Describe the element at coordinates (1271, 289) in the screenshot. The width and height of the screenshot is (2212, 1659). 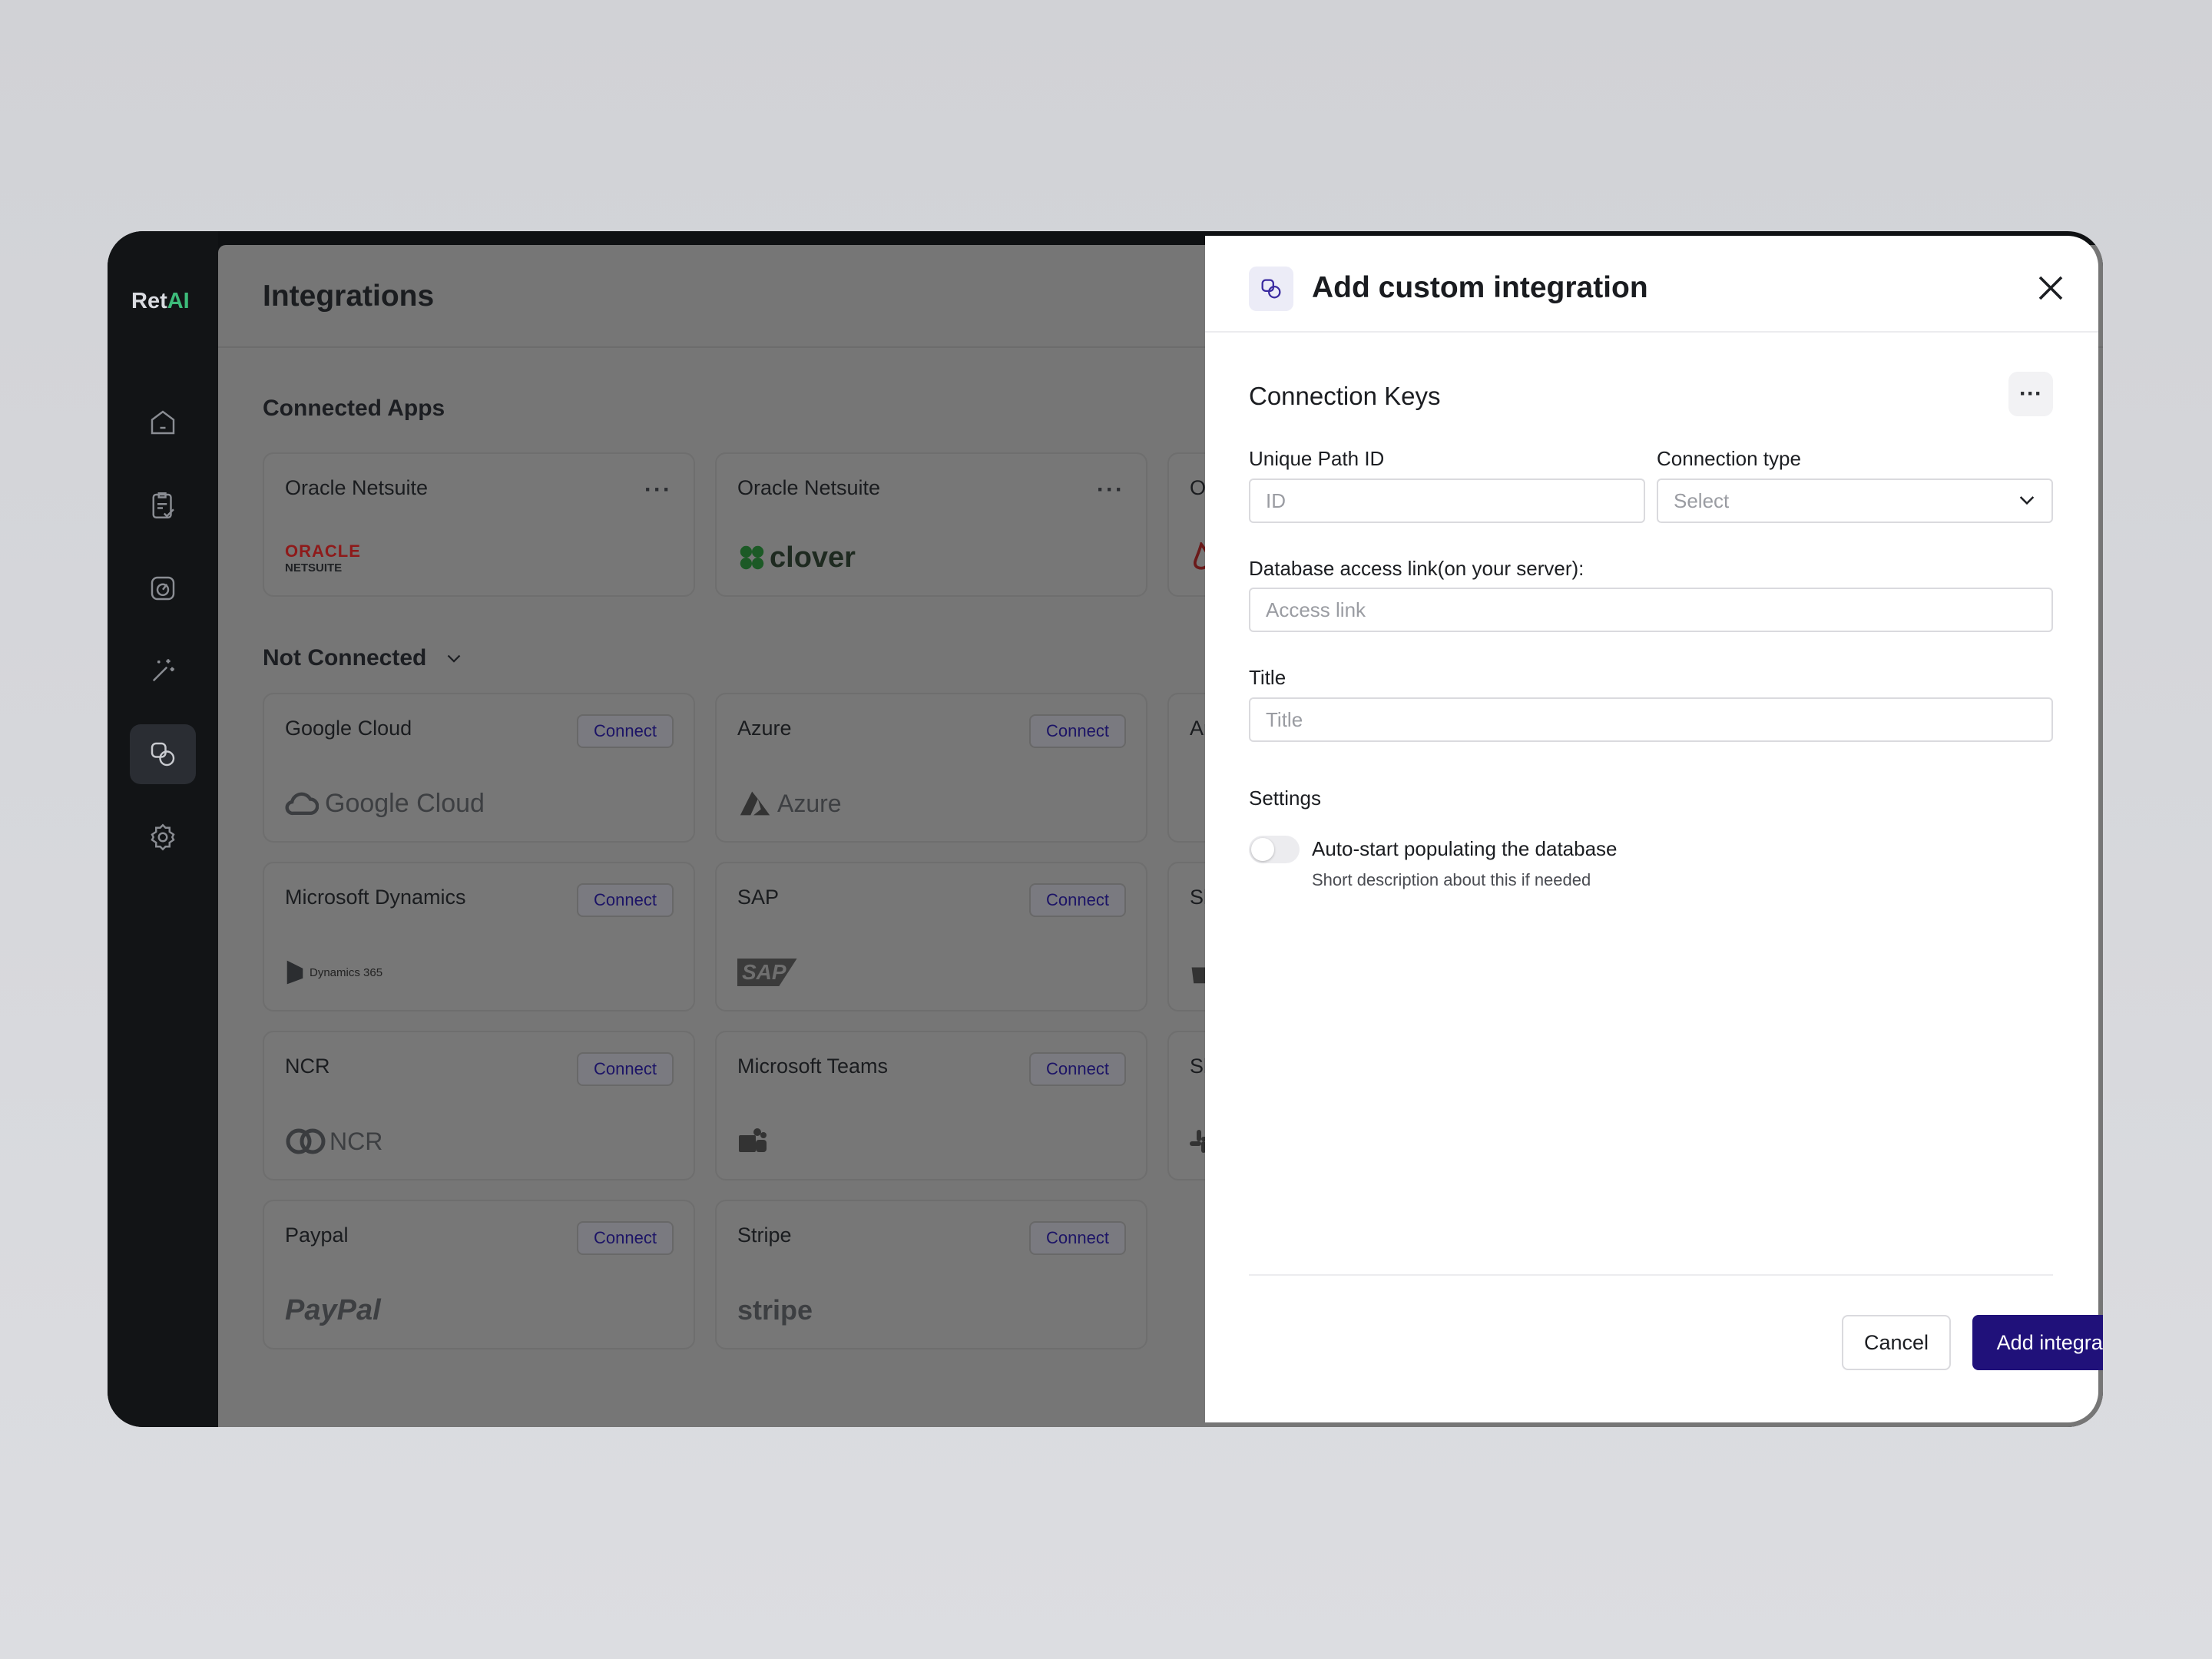
I see `integration-icon` at that location.